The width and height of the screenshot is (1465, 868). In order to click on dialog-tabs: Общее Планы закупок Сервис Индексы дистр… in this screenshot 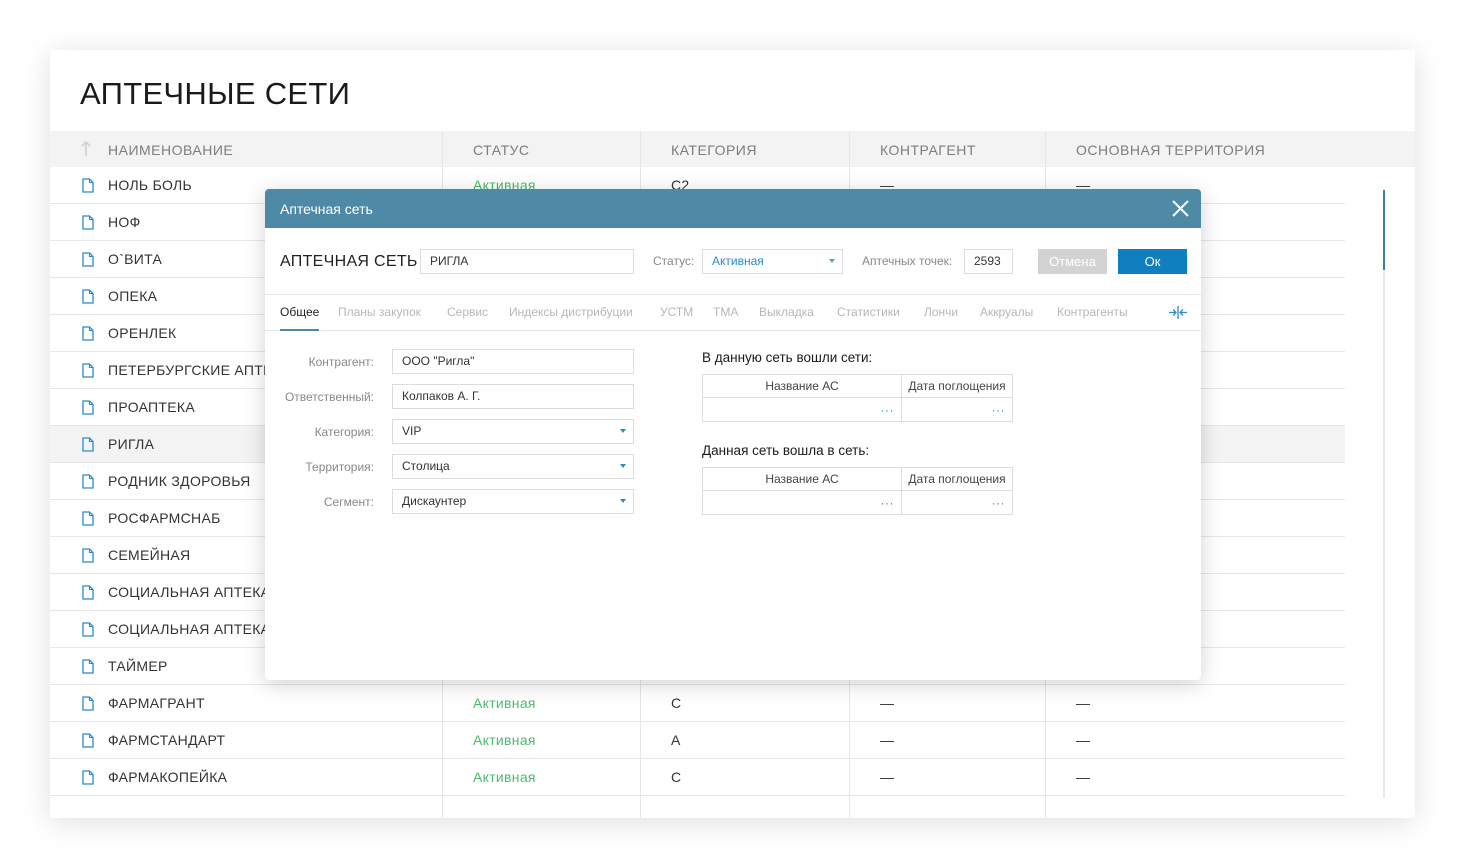, I will do `click(733, 312)`.